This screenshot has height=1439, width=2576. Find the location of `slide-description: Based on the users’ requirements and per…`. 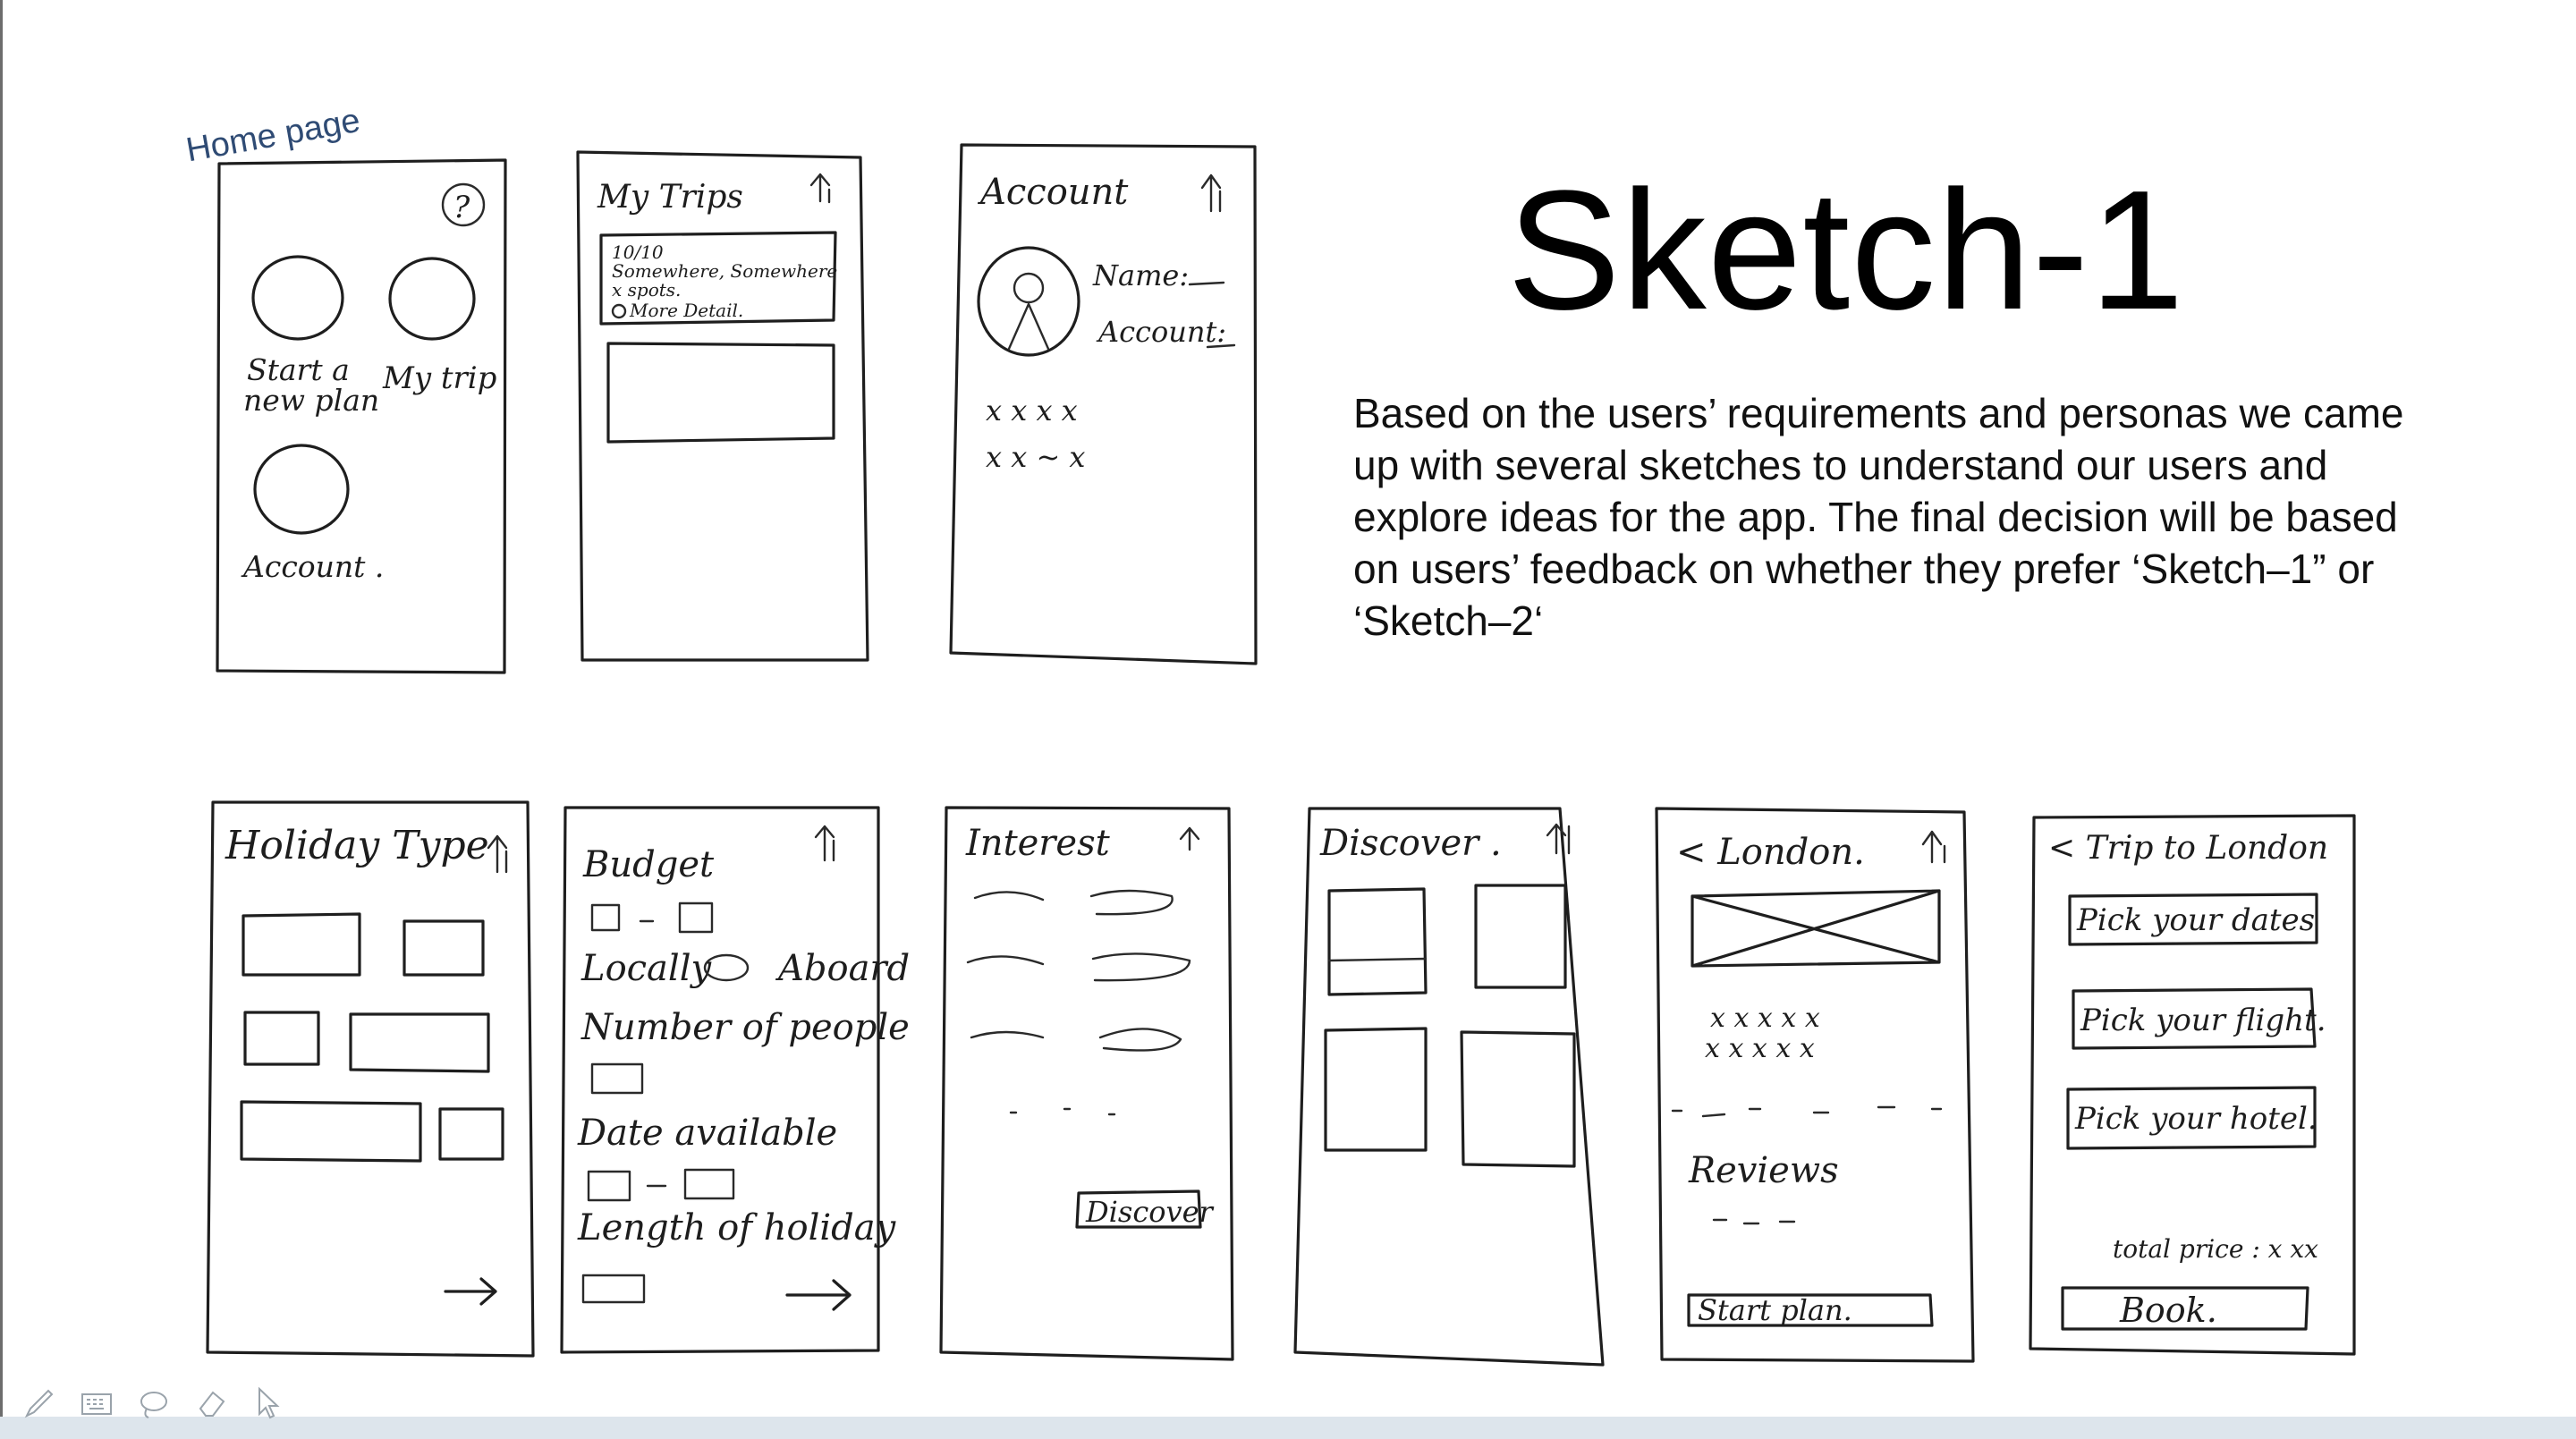

slide-description: Based on the users’ requirements and per… is located at coordinates (1878, 517).